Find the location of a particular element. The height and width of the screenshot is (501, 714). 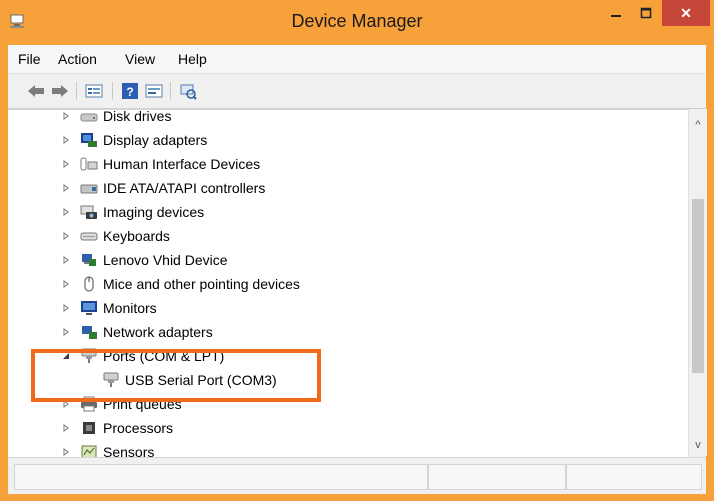

network-adapter-icon is located at coordinates (89, 332).